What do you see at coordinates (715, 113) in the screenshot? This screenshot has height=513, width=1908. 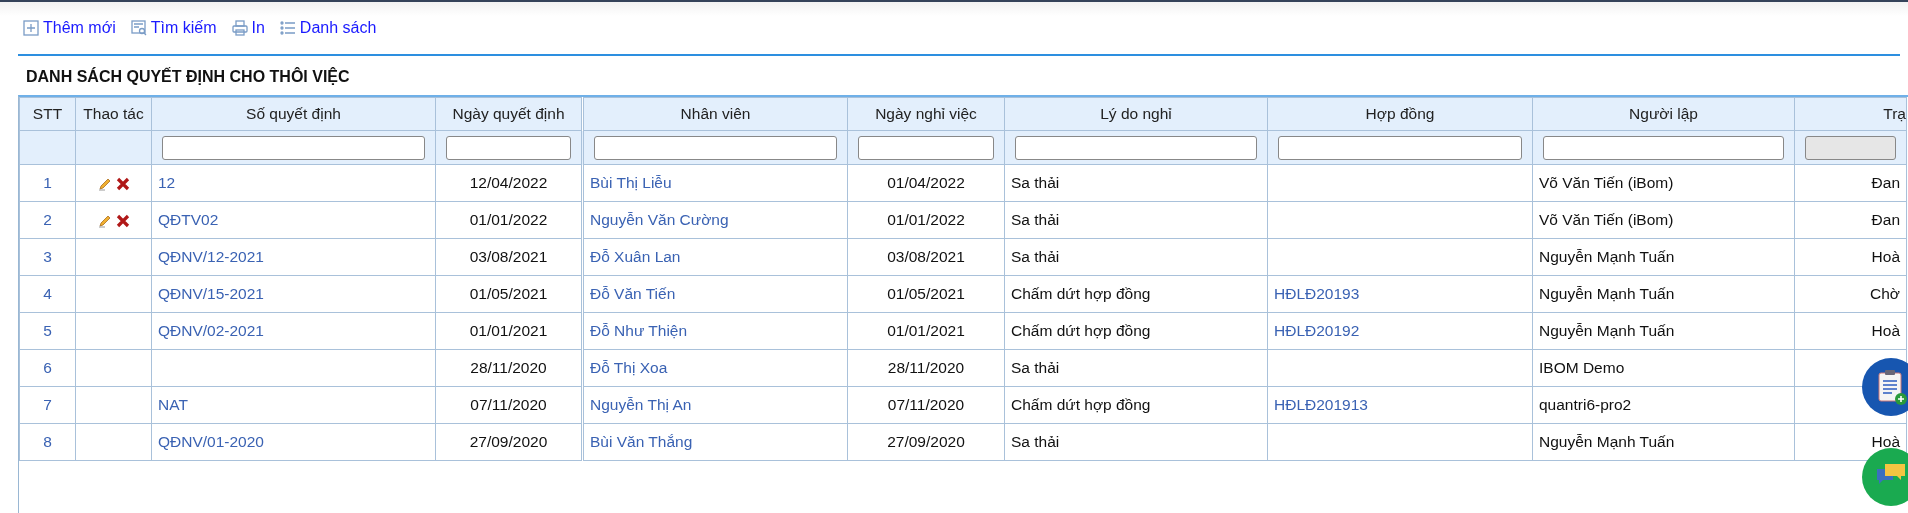 I see `column-header: Nhân viên` at bounding box center [715, 113].